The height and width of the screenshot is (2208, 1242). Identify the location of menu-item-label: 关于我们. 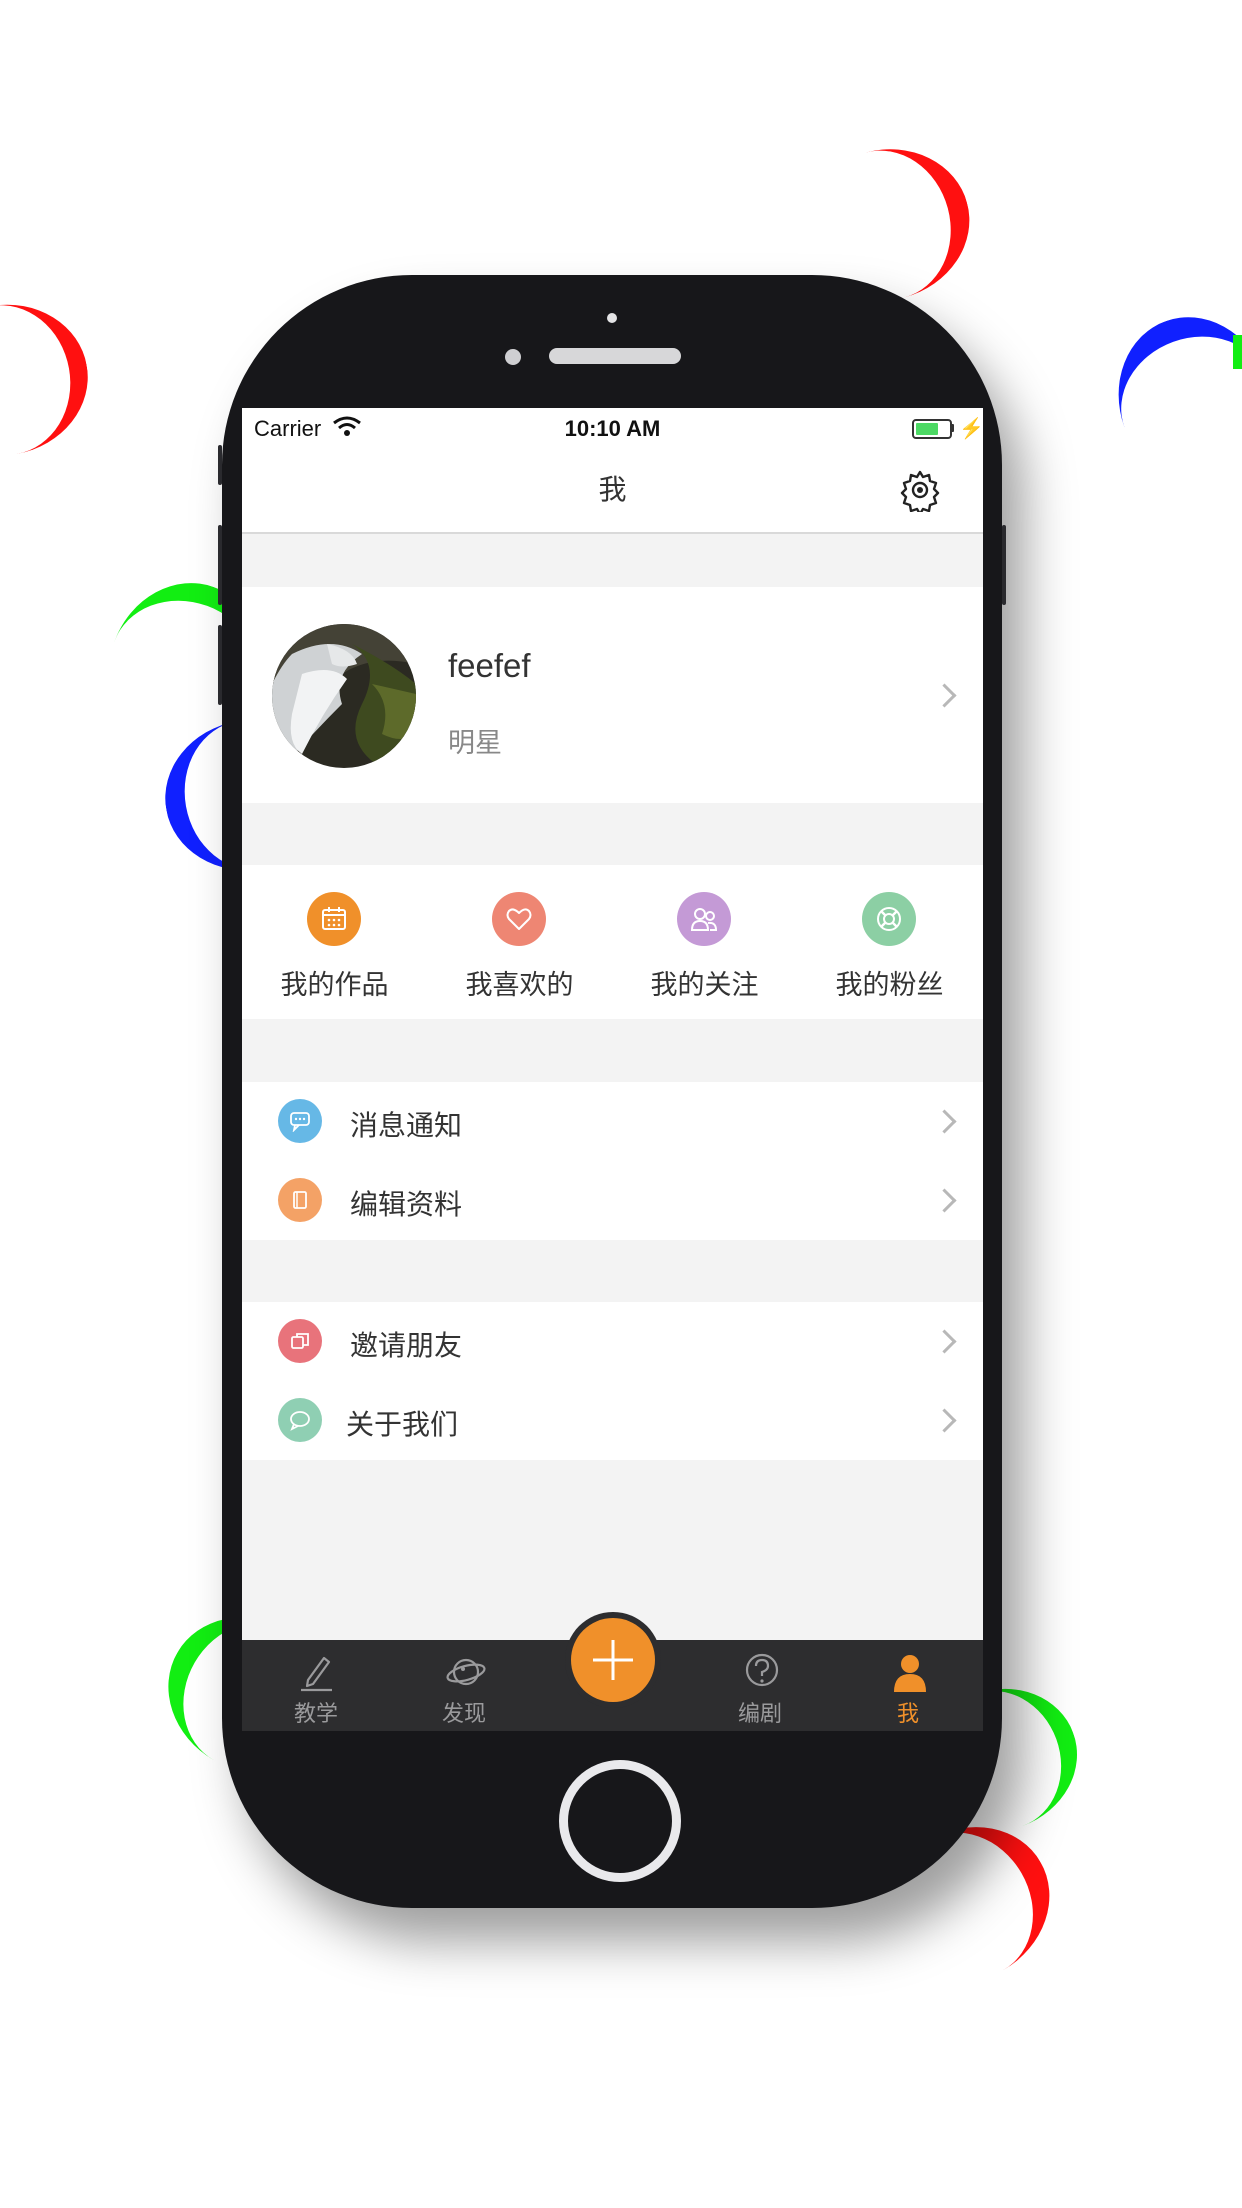
(402, 1424).